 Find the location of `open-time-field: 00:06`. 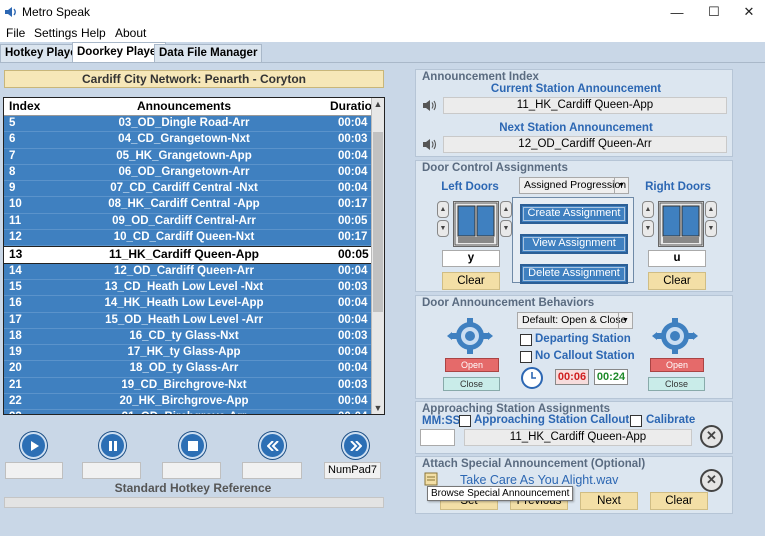

open-time-field: 00:06 is located at coordinates (572, 377).